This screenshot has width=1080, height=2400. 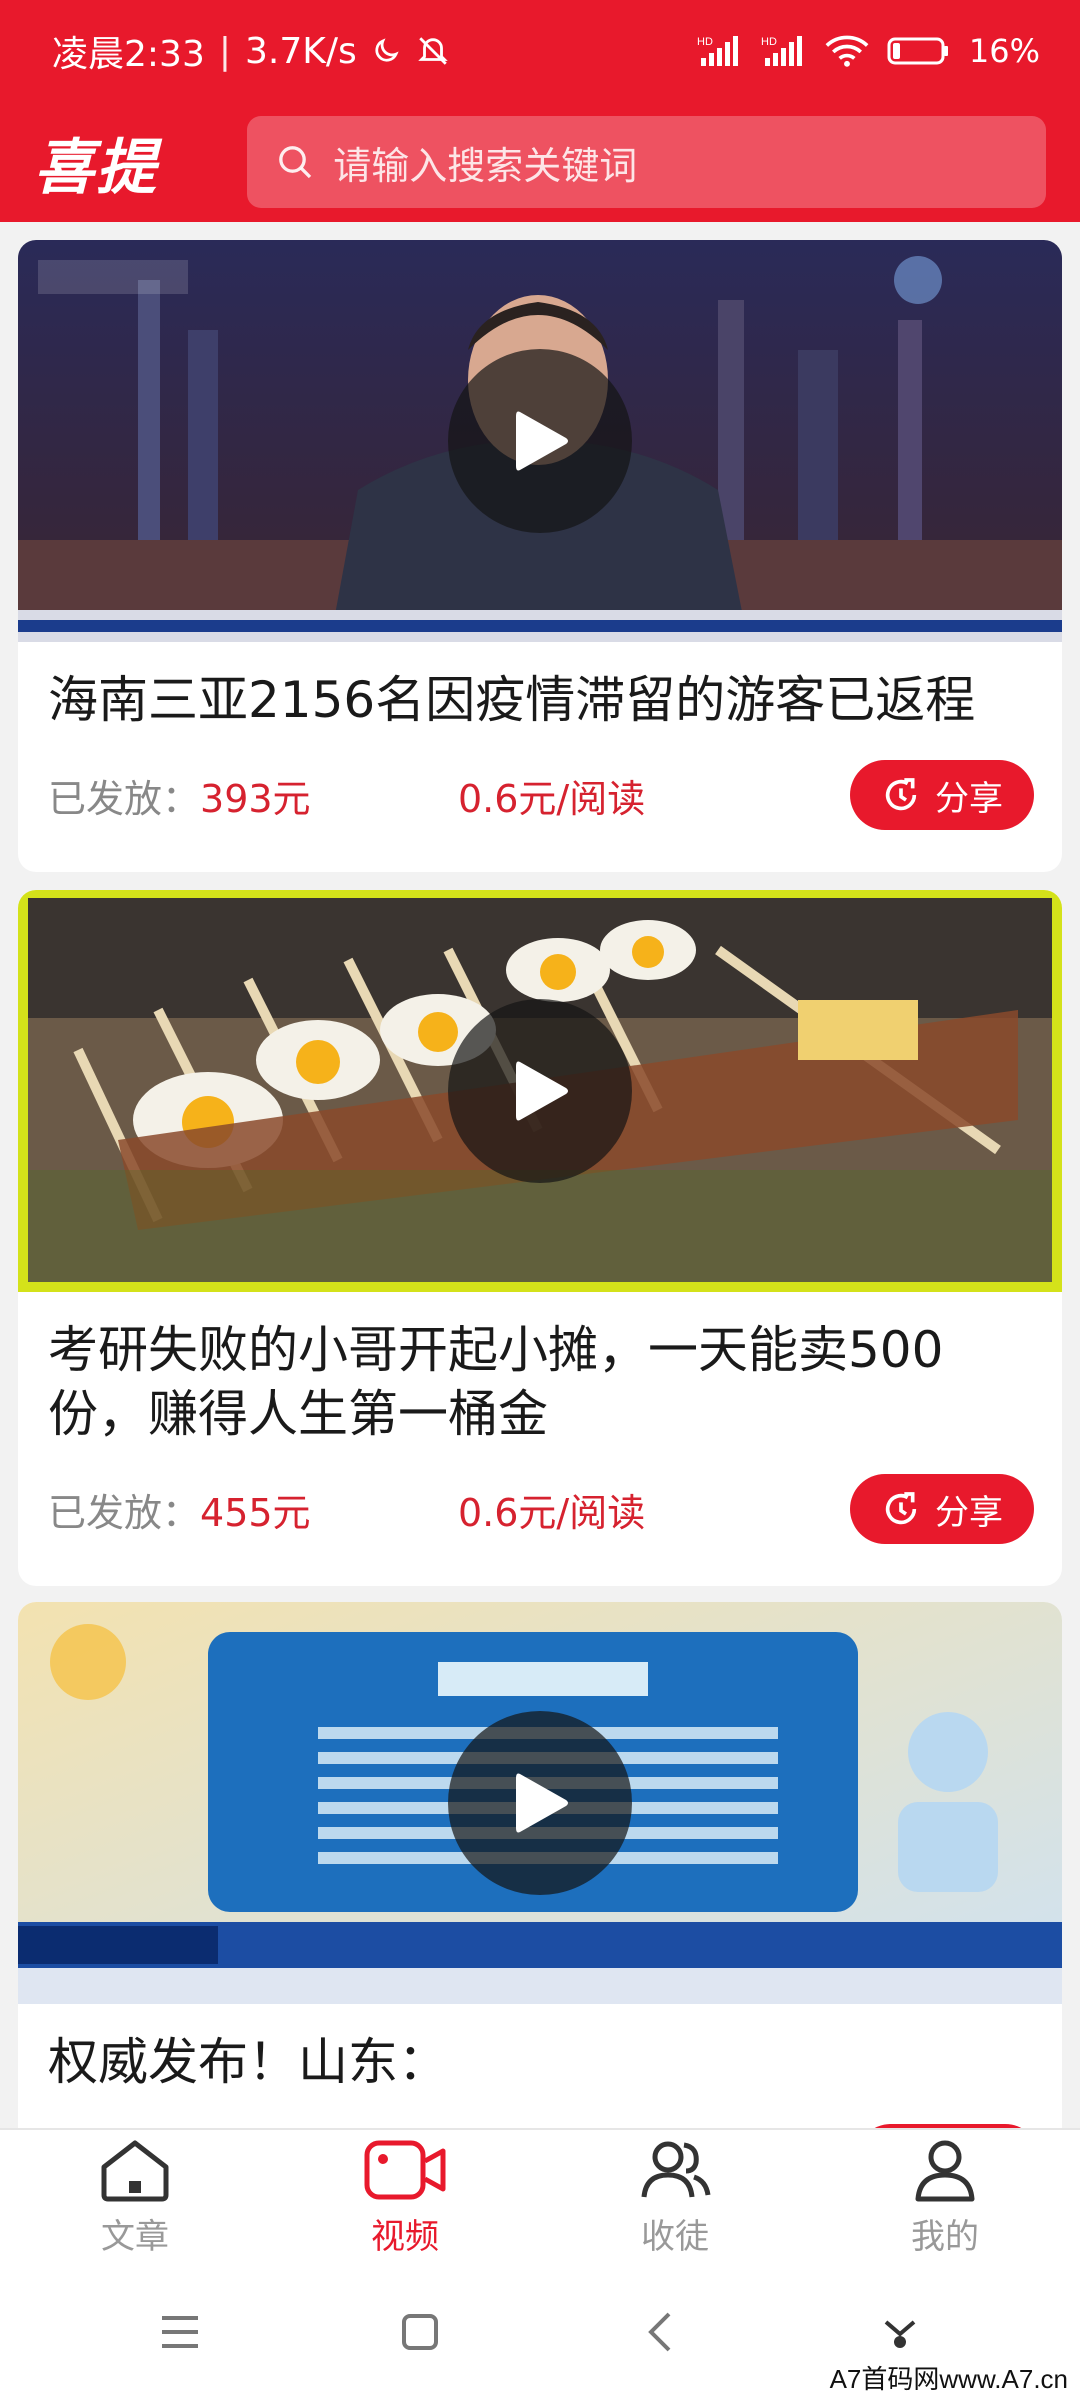 I want to click on assistant-button, so click(x=900, y=2332).